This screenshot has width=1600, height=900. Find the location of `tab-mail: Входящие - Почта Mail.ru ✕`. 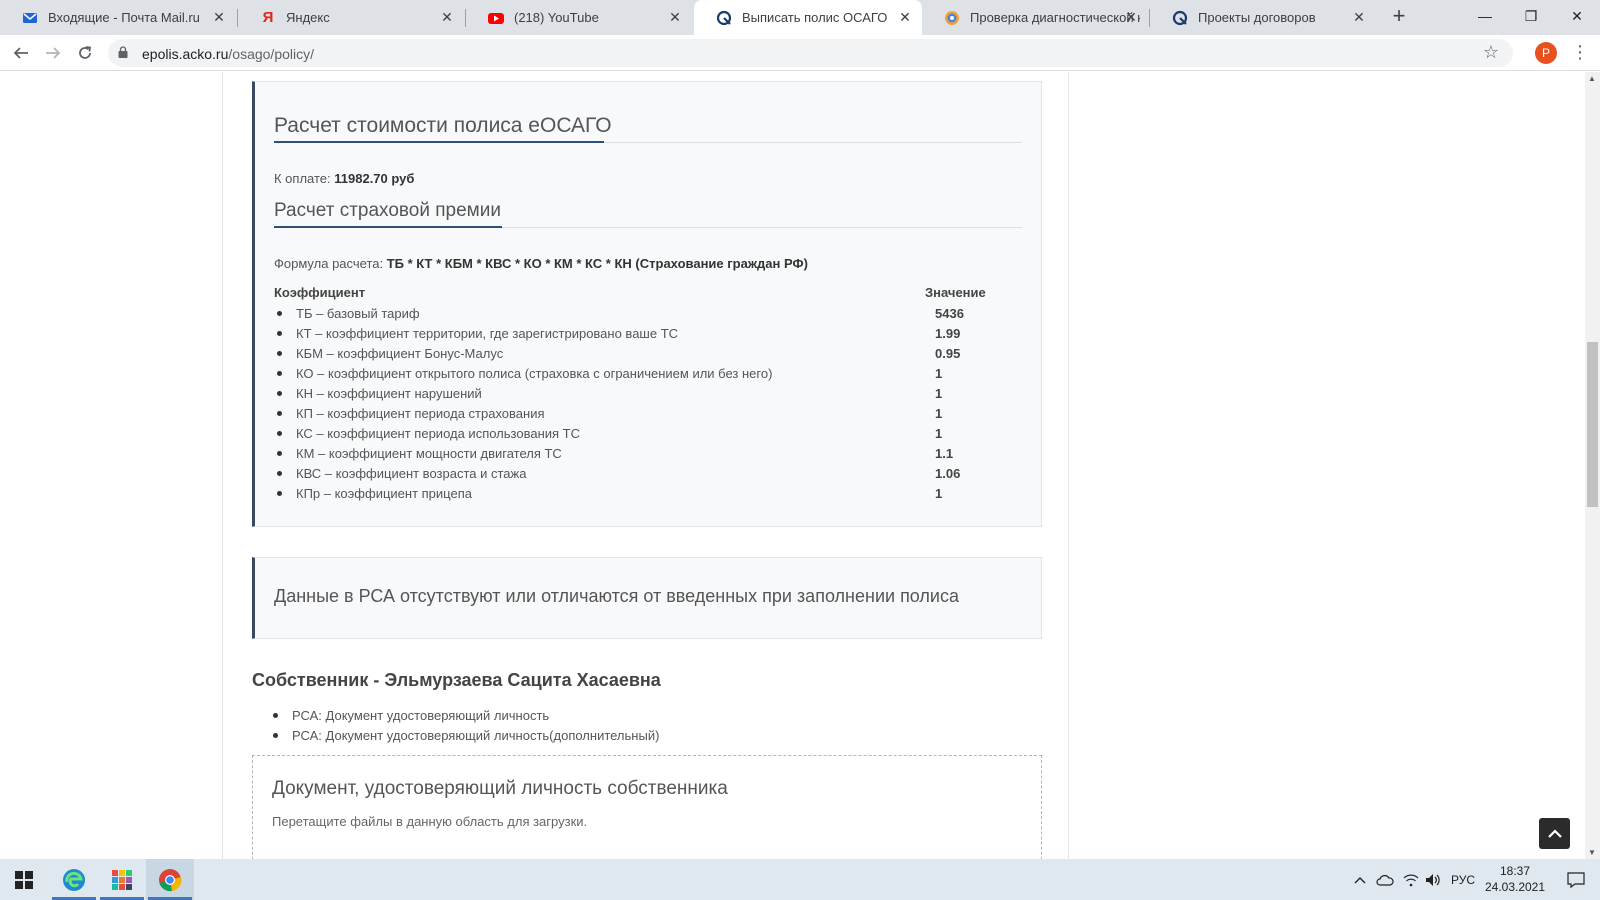

tab-mail: Входящие - Почта Mail.ru ✕ is located at coordinates (118, 17).